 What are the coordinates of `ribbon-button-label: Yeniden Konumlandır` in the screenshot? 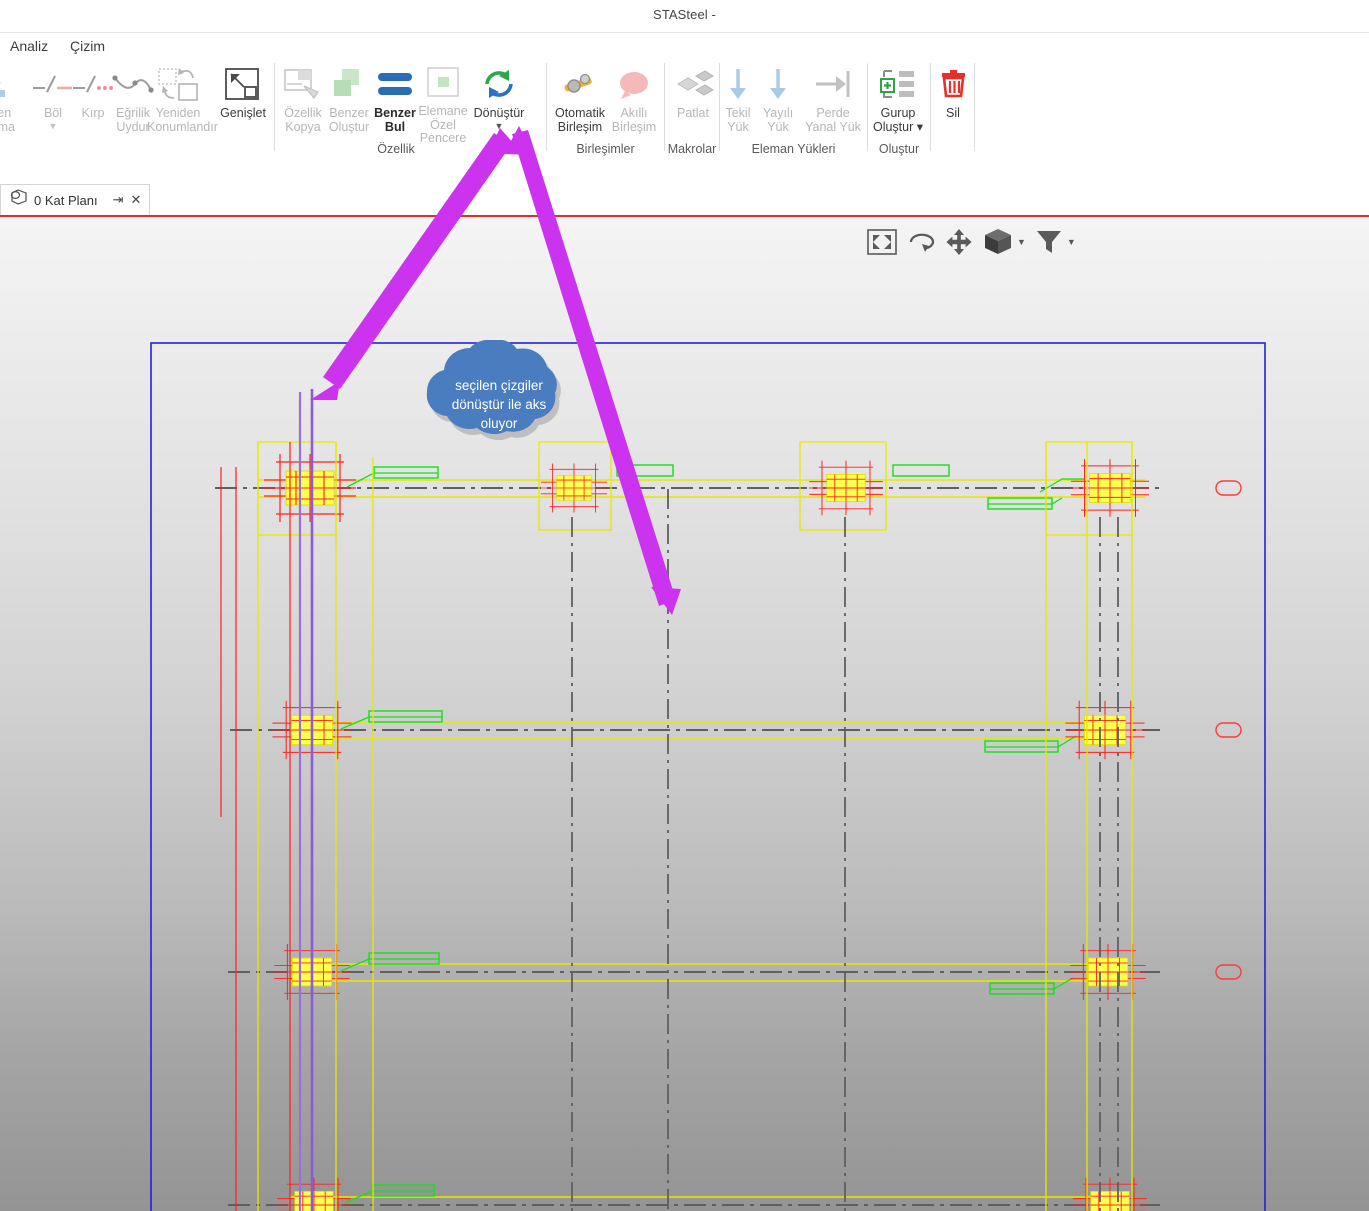 It's located at (182, 120).